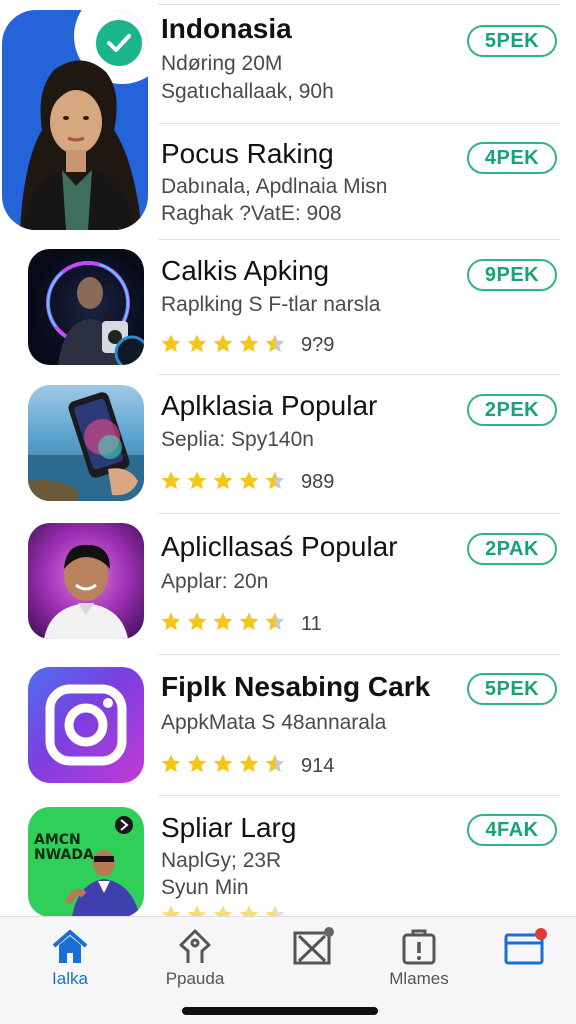 This screenshot has width=576, height=1024. Describe the element at coordinates (271, 304) in the screenshot. I see `app-subtitle: Raplking S F-tlar narsla` at that location.